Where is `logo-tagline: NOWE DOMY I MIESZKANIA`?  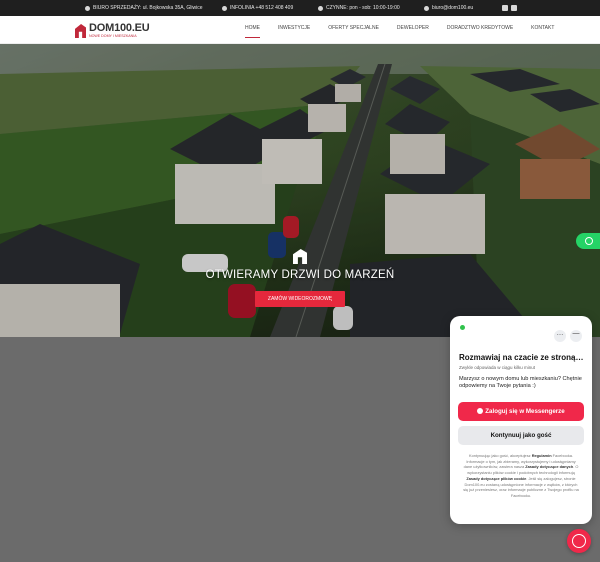 logo-tagline: NOWE DOMY I MIESZKANIA is located at coordinates (113, 36).